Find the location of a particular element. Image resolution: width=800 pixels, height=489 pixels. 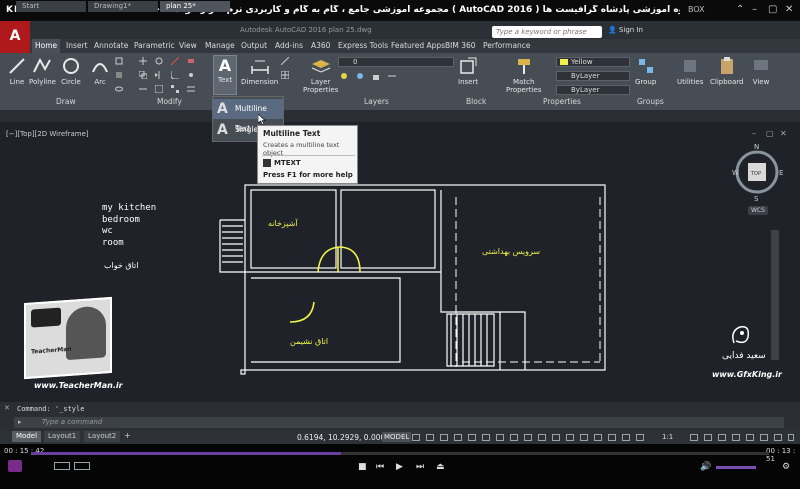

annotation-visibility-icon is located at coordinates (612, 437).